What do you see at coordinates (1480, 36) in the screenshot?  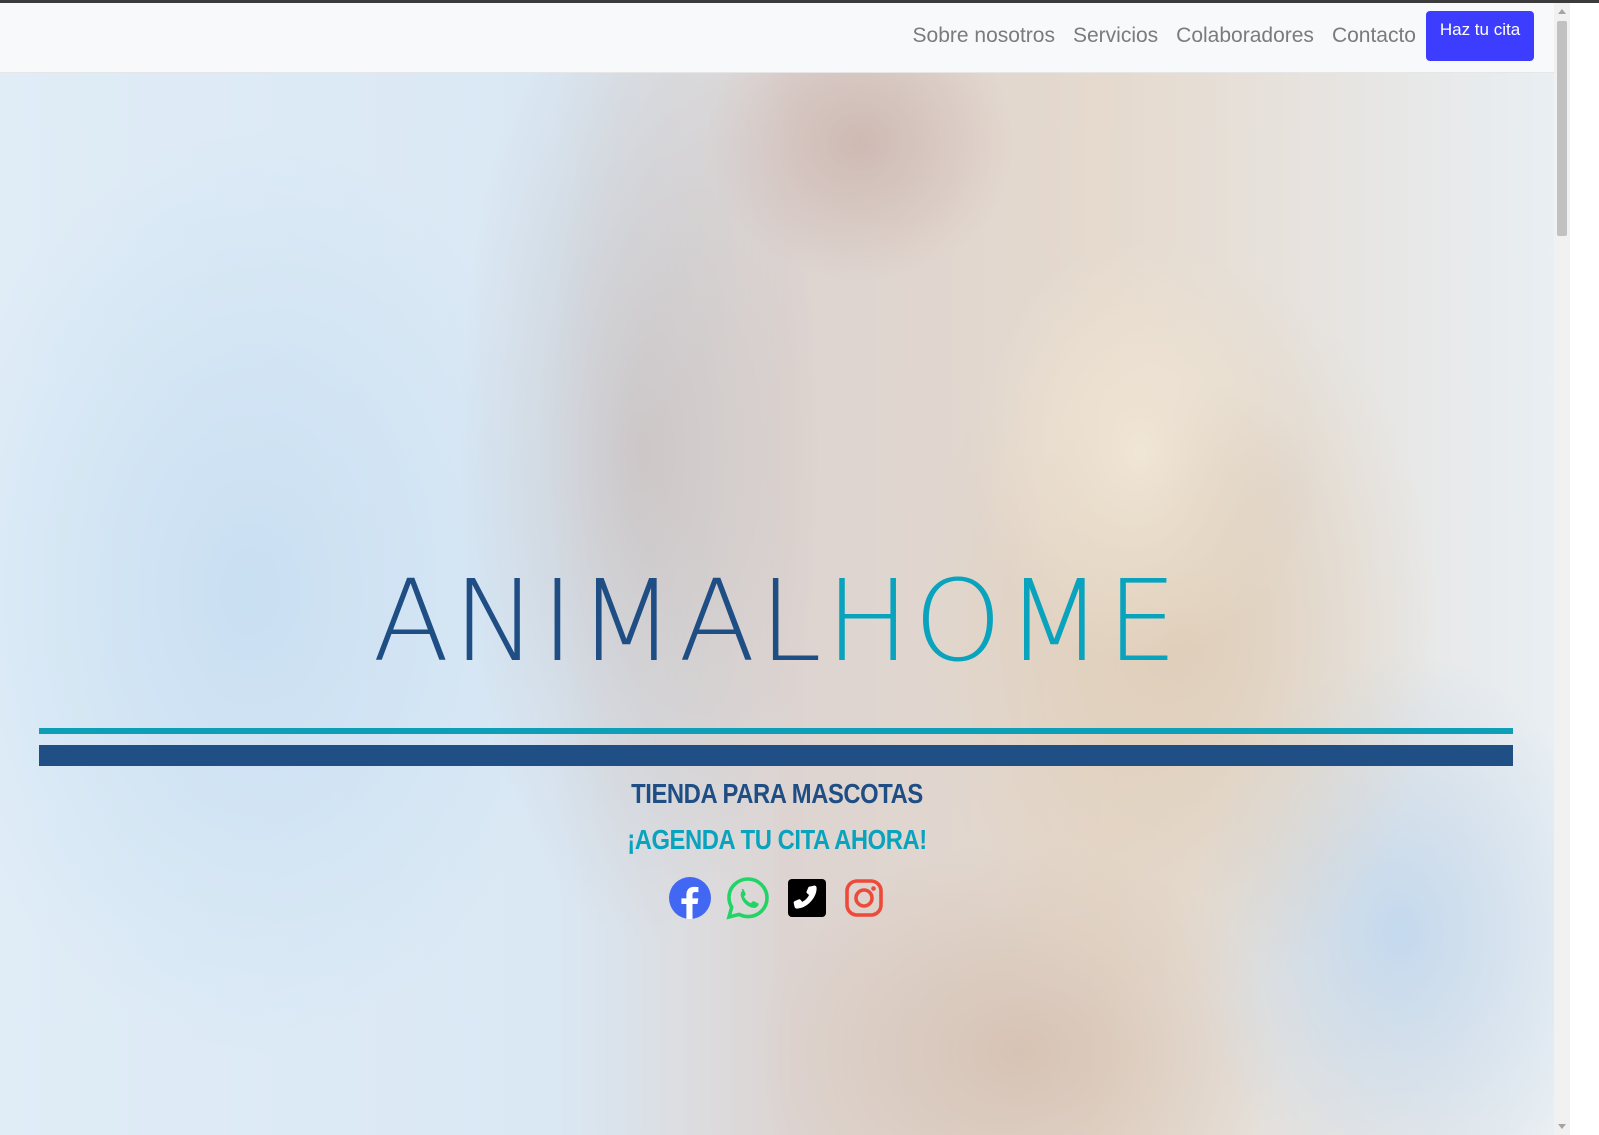 I see `appointment-button: Haz tu cita` at bounding box center [1480, 36].